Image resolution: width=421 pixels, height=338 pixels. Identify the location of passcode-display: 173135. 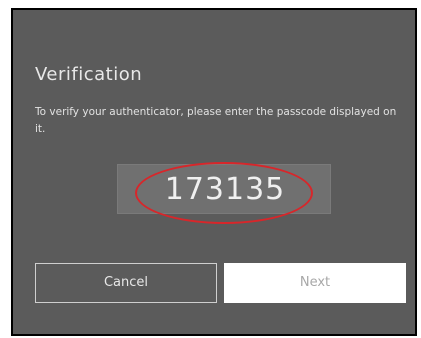
(224, 189).